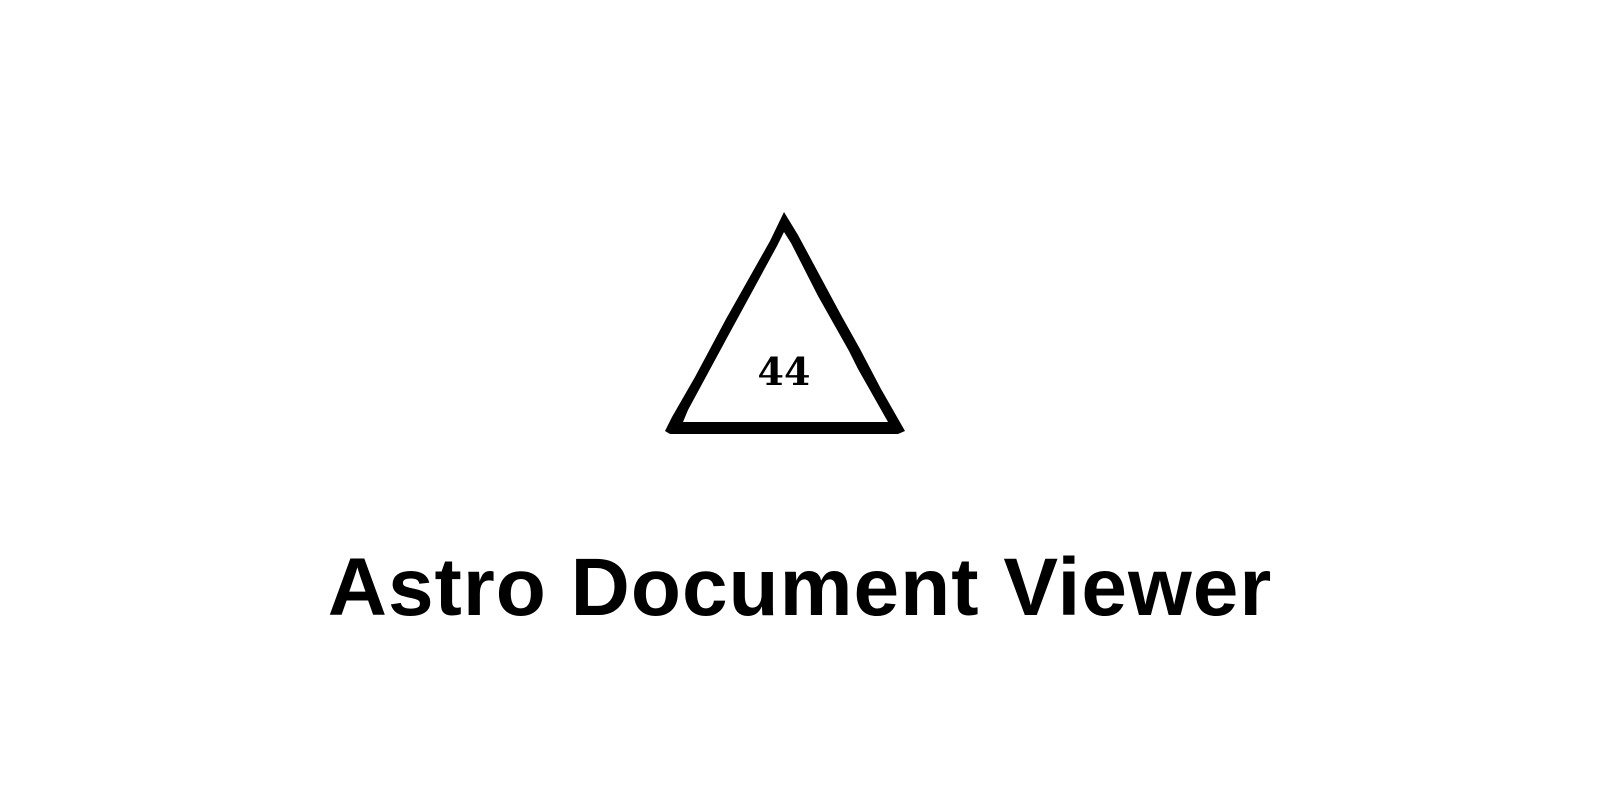 This screenshot has height=800, width=1600. I want to click on logo-number: 44, so click(784, 371).